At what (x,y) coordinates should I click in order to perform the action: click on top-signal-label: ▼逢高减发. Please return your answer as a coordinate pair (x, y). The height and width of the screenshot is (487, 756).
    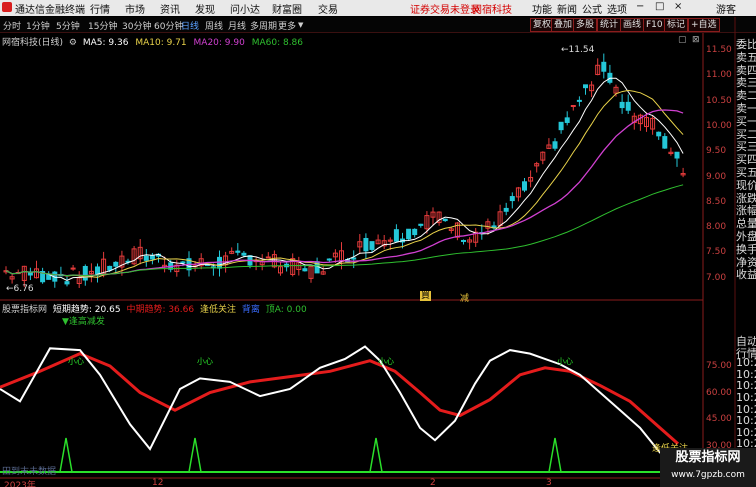
    Looking at the image, I should click on (83, 322).